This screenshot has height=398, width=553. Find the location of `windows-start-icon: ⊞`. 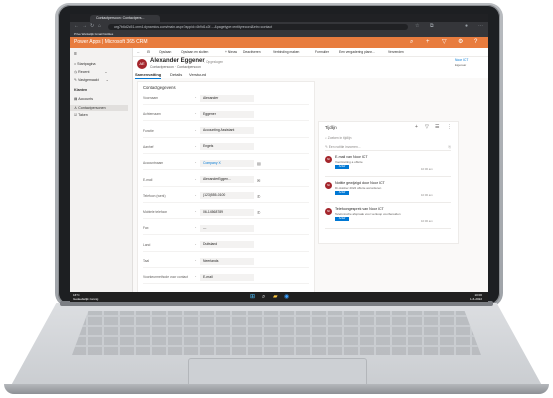

windows-start-icon: ⊞ is located at coordinates (252, 297).